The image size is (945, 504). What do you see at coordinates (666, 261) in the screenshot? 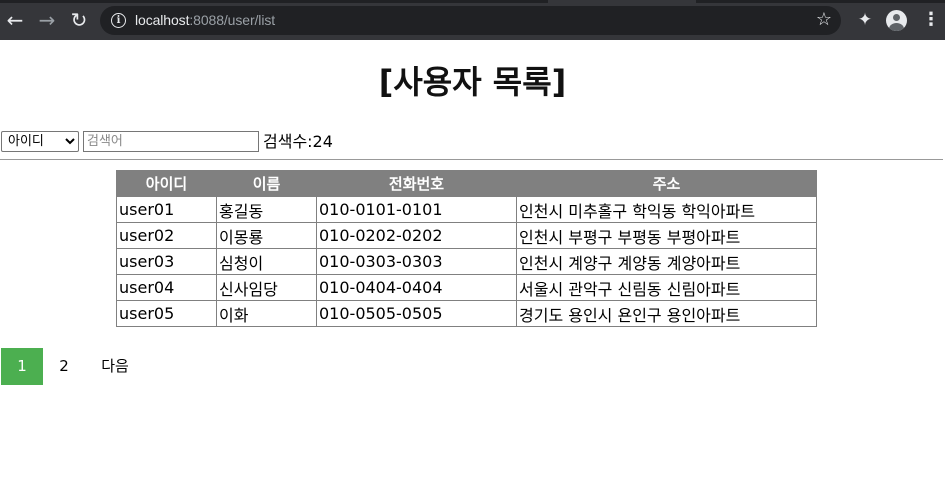
I see `cell-address: 인천시 계양구 계양동 계양아파트` at bounding box center [666, 261].